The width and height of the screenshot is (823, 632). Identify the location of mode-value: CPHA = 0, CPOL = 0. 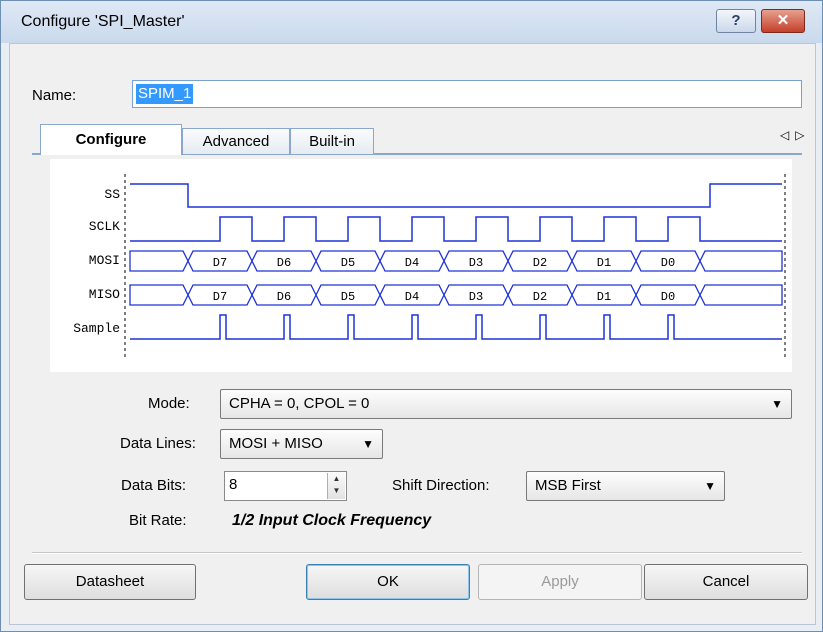
(299, 403).